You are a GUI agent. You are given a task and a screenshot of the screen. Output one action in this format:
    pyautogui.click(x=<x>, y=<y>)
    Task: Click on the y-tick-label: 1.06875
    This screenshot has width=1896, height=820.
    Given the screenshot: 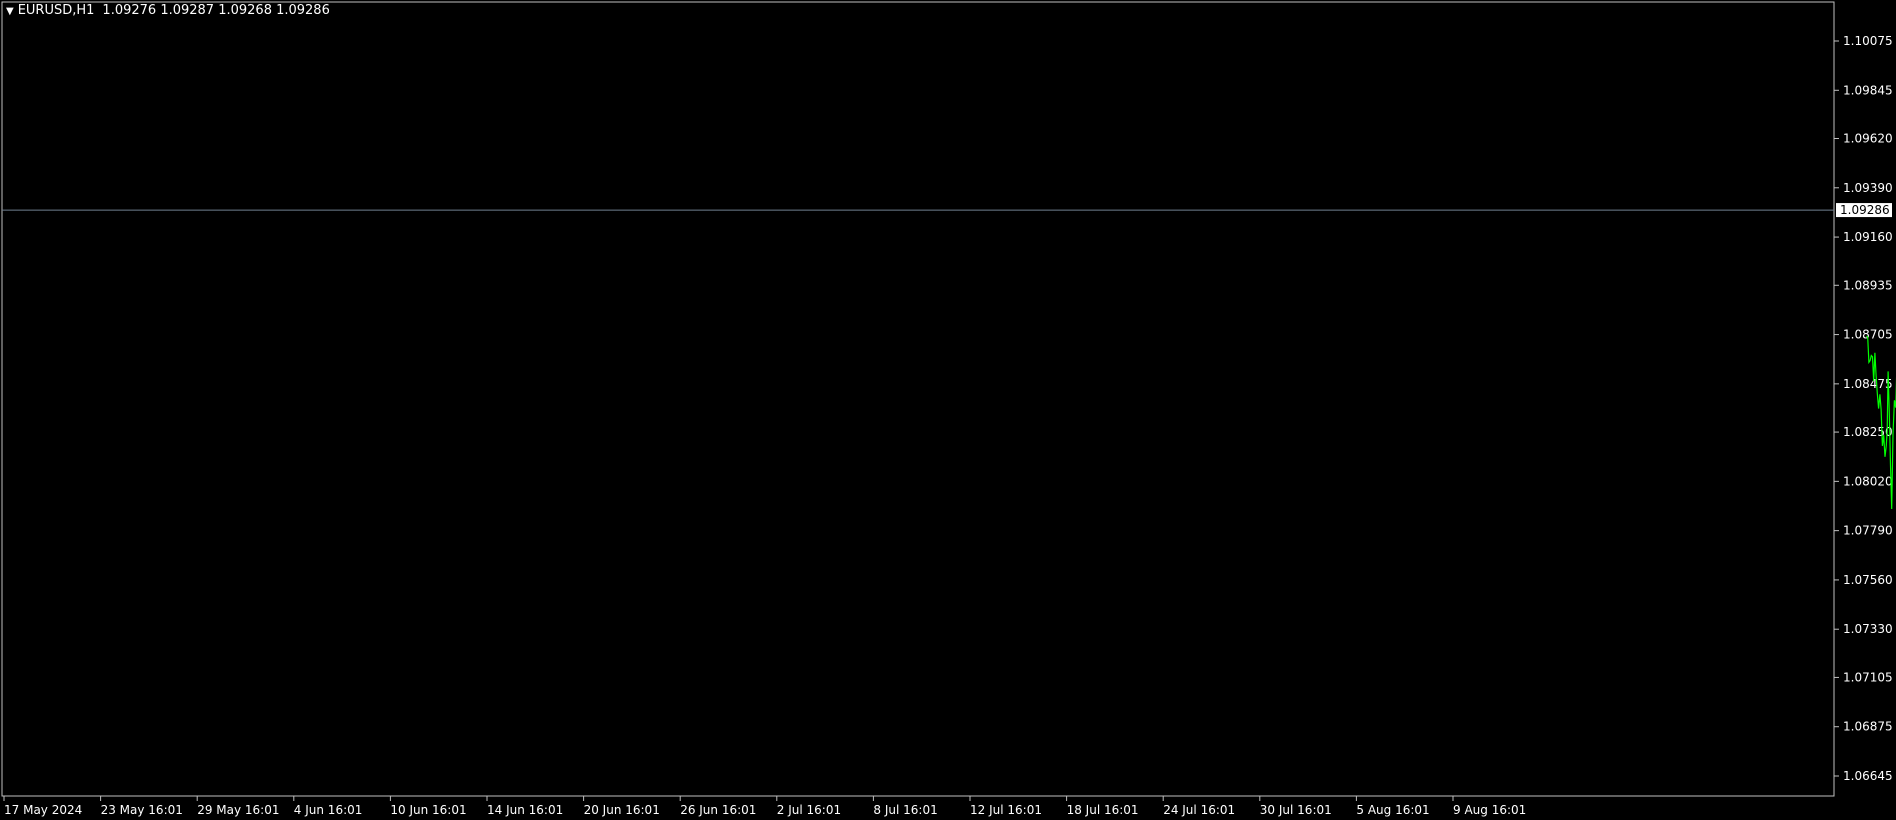 What is the action you would take?
    pyautogui.click(x=1868, y=727)
    